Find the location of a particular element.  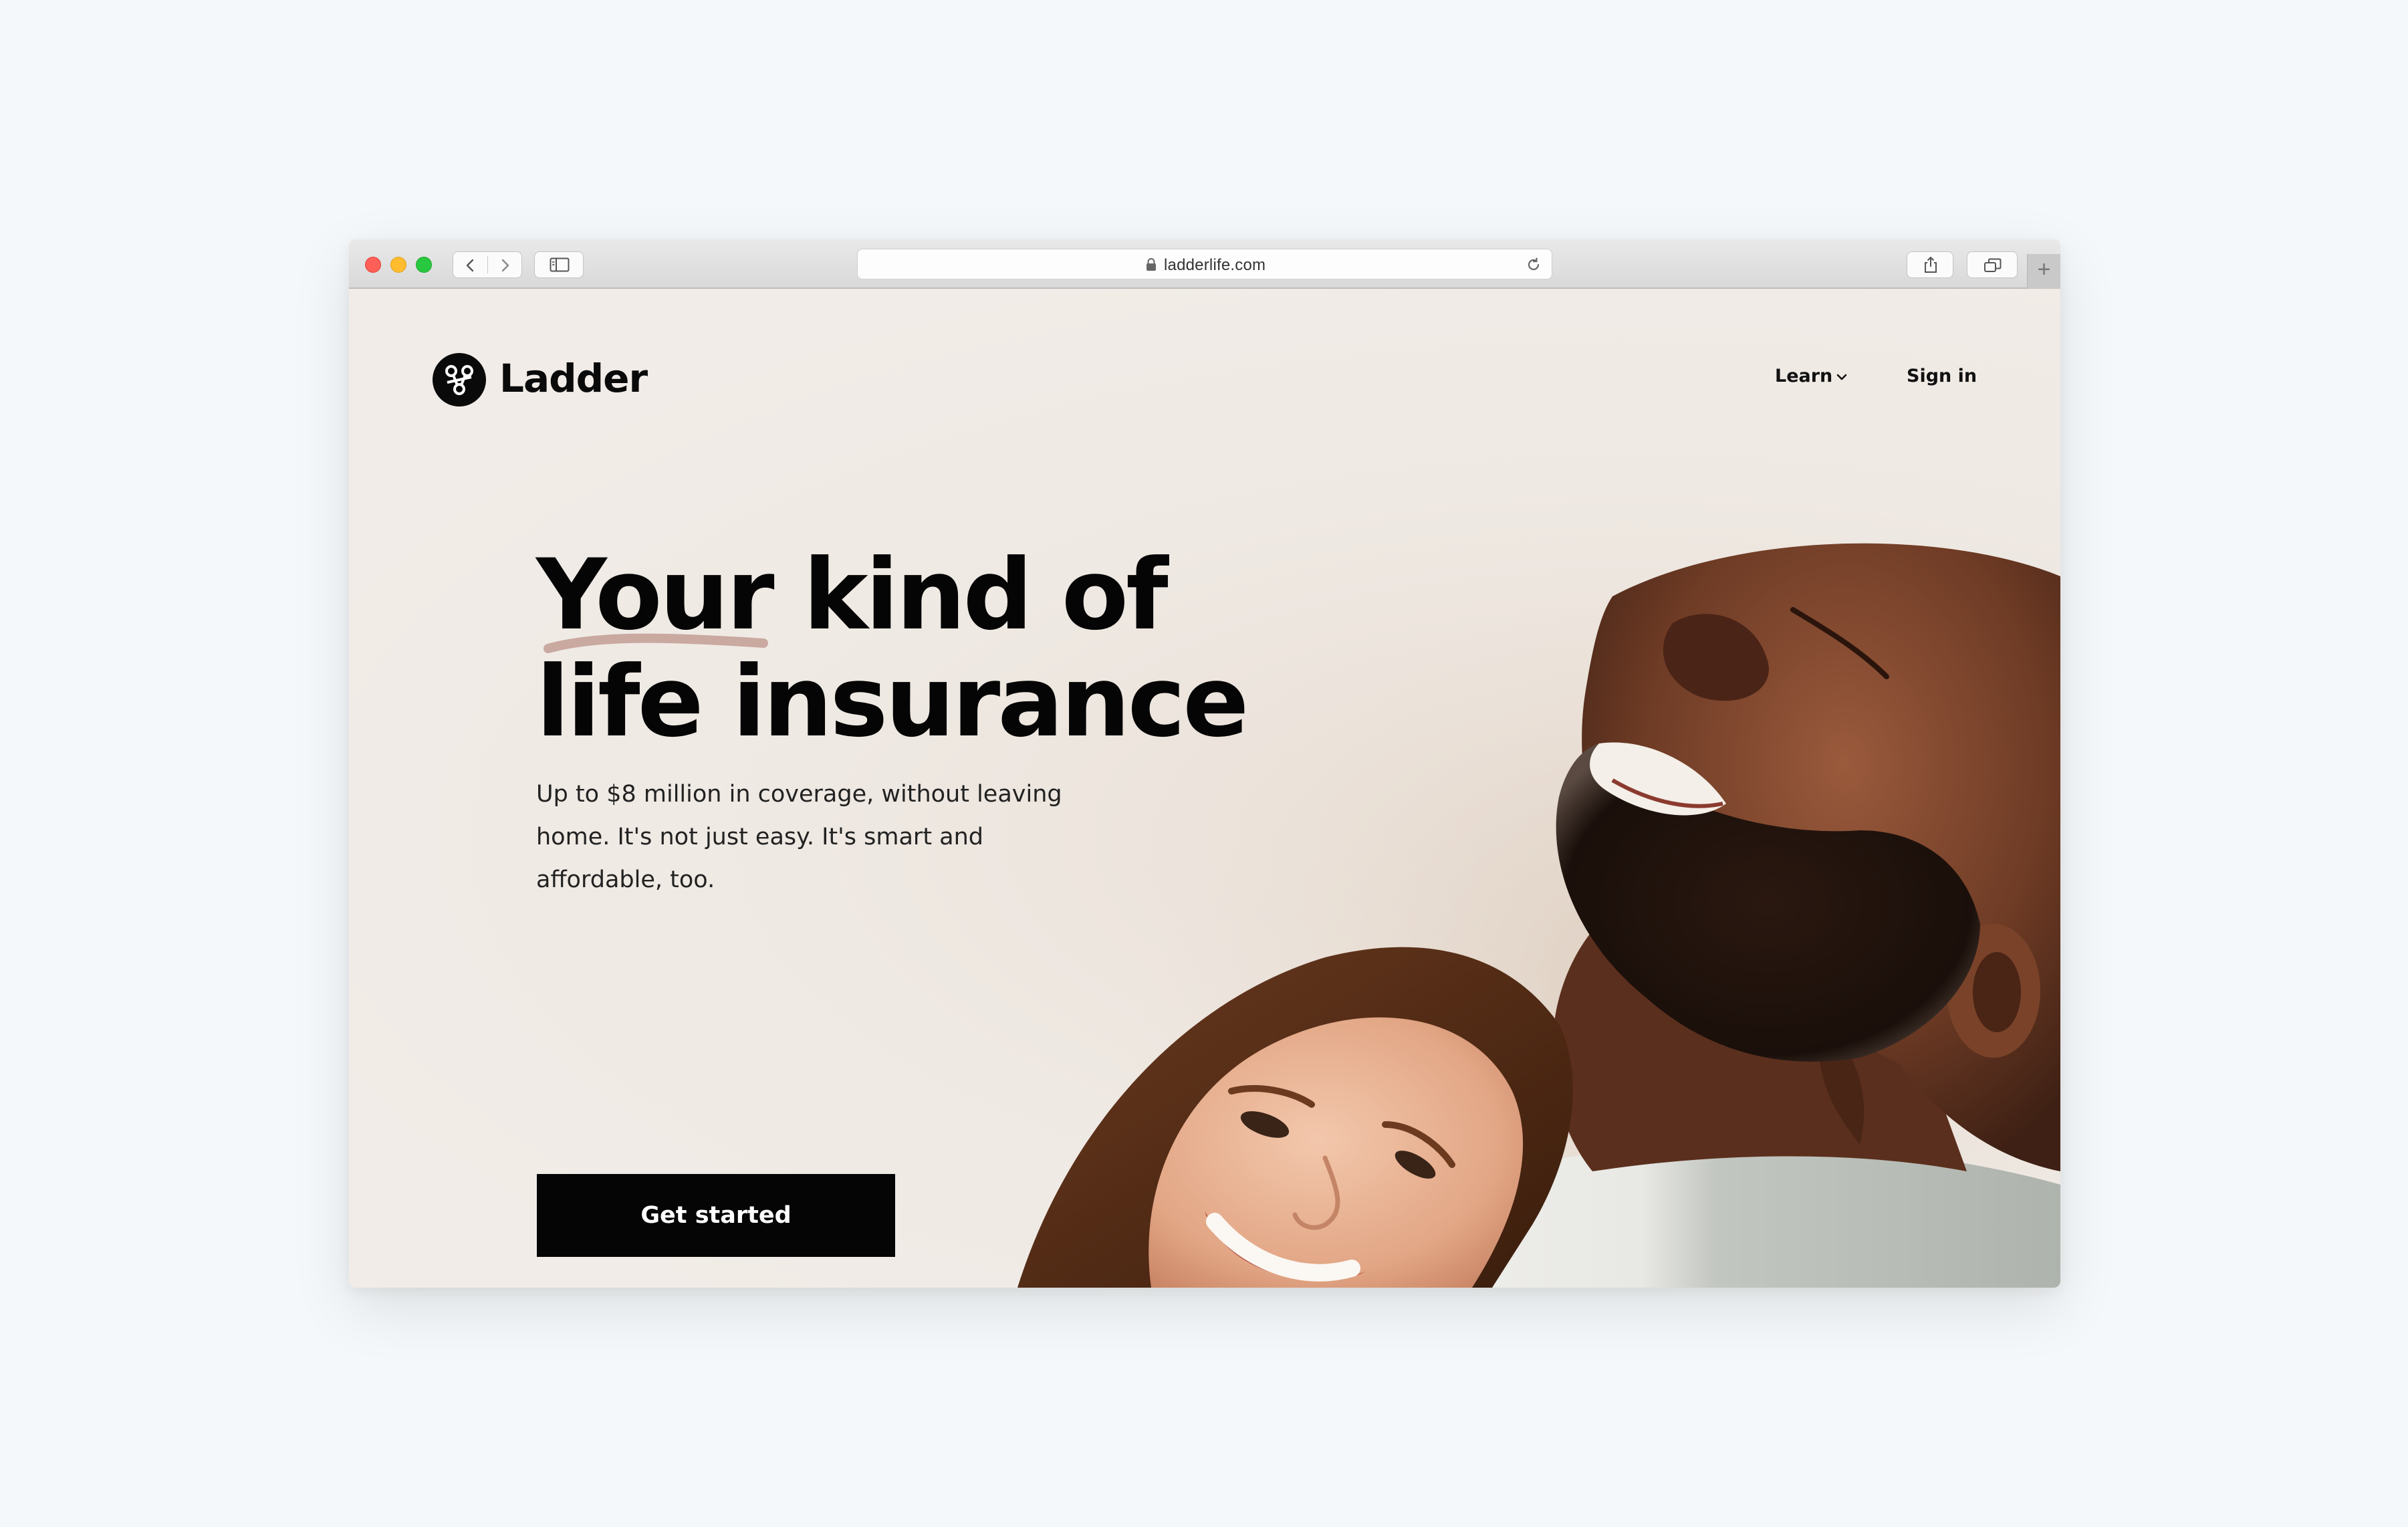

forward-arrow-icon is located at coordinates (504, 265).